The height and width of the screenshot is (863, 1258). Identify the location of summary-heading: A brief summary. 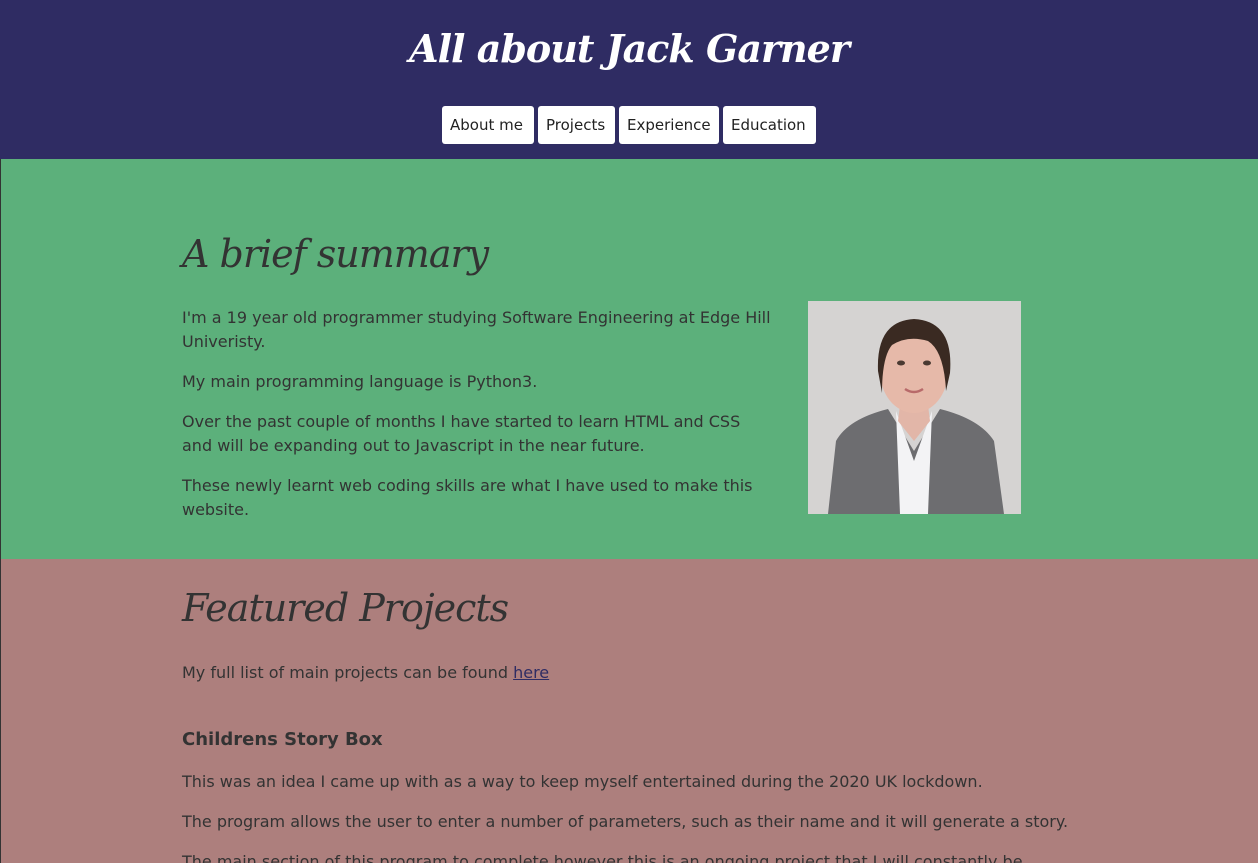
(335, 254).